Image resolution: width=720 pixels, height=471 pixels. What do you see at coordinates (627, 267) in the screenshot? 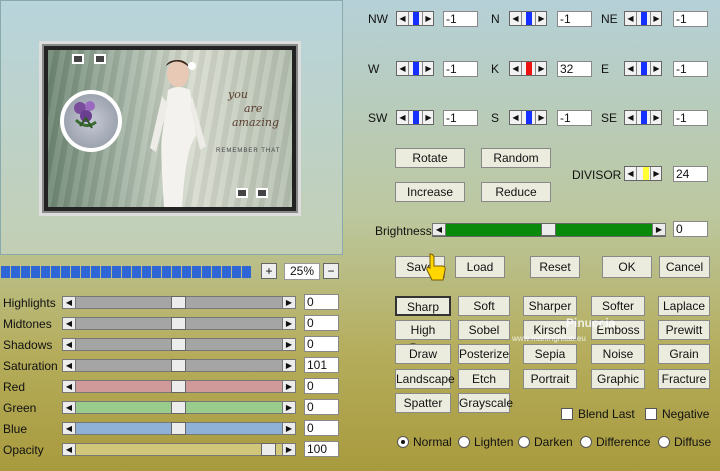
I see `ok-button: OK` at bounding box center [627, 267].